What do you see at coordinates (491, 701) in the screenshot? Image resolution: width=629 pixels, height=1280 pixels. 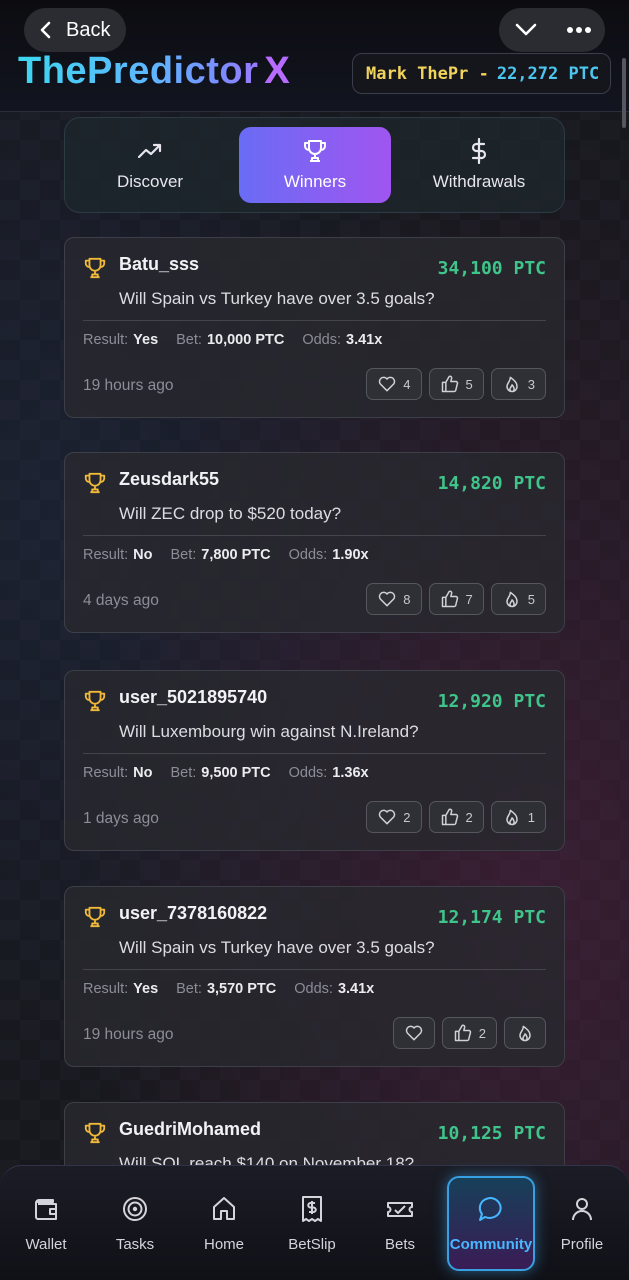 I see `winnings-amount: 12,920 PTC` at bounding box center [491, 701].